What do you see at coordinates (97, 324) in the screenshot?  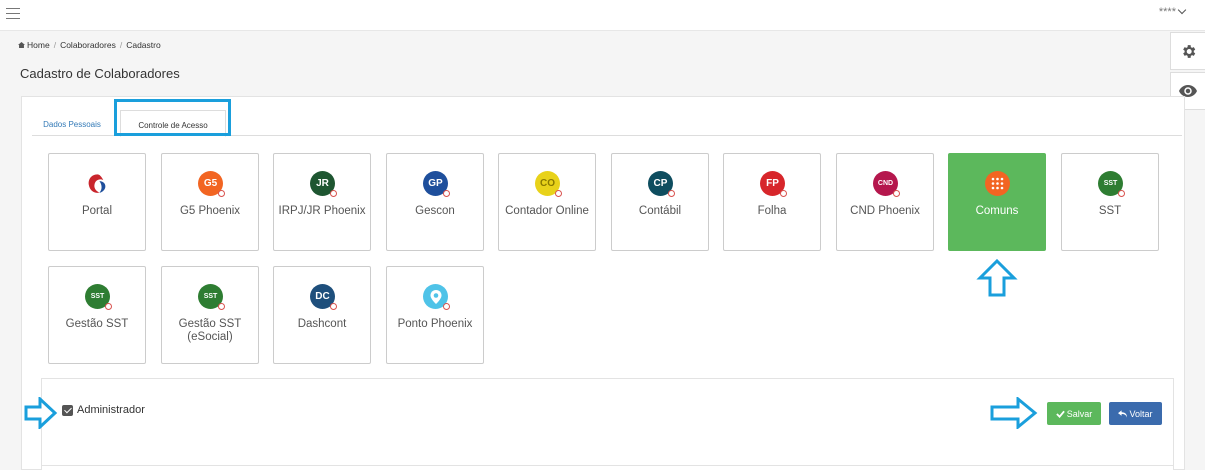 I see `module-label: Gestão SST` at bounding box center [97, 324].